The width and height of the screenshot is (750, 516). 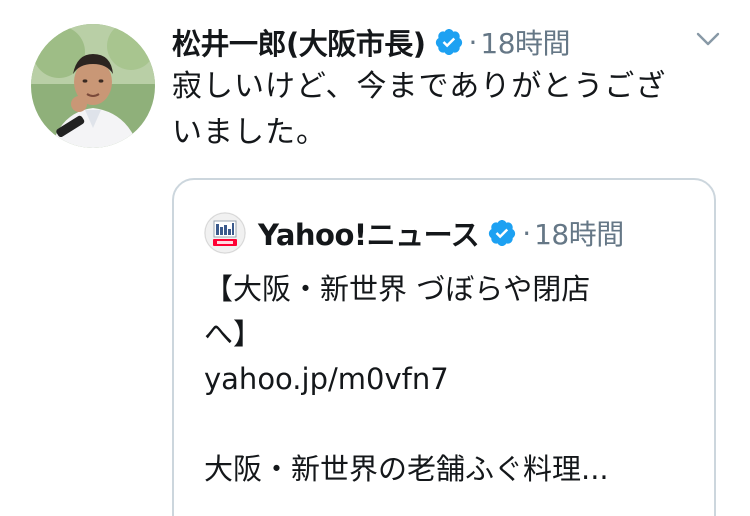 What do you see at coordinates (579, 233) in the screenshot?
I see `quoted-tweet-timestamp: 18時間` at bounding box center [579, 233].